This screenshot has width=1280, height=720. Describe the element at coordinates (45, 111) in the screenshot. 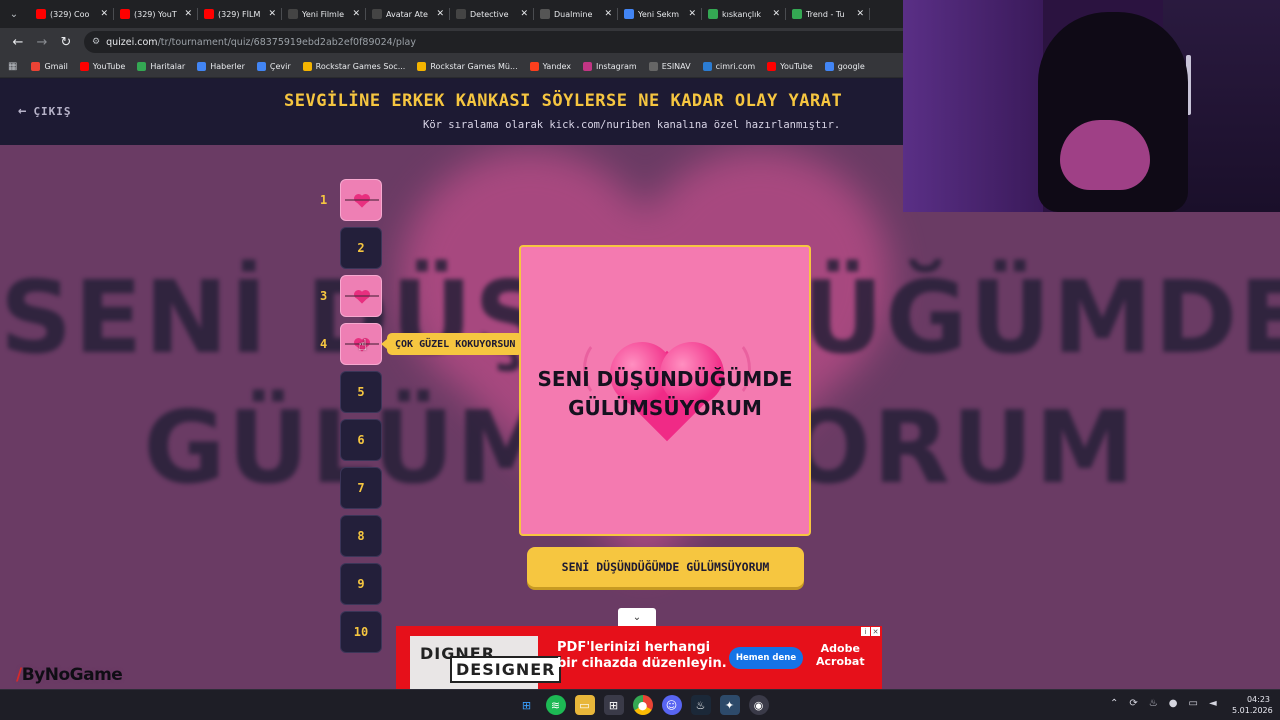

I see `exit-button: ← ÇIKIŞ` at that location.